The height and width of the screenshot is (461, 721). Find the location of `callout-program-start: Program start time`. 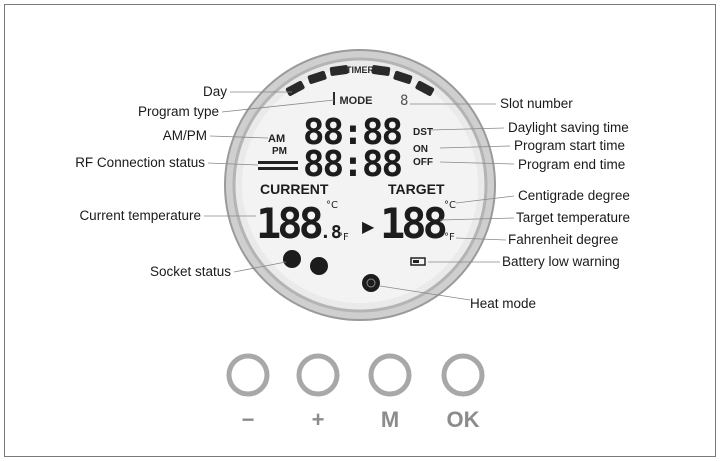

callout-program-start: Program start time is located at coordinates (570, 145).